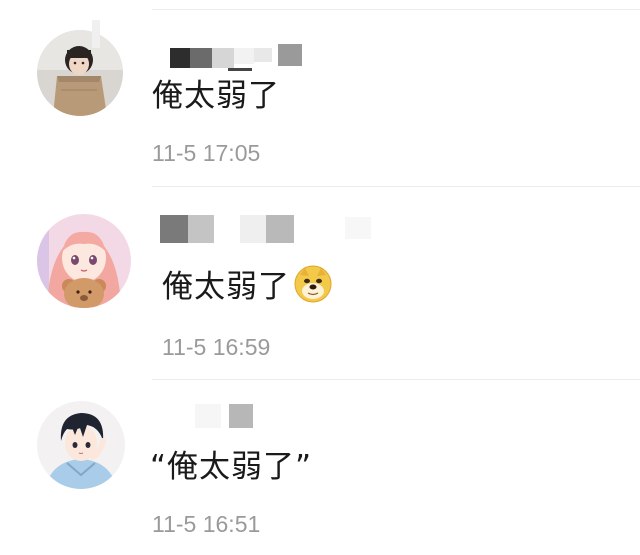 The image size is (640, 555). Describe the element at coordinates (396, 9) in the screenshot. I see `divider-top` at that location.